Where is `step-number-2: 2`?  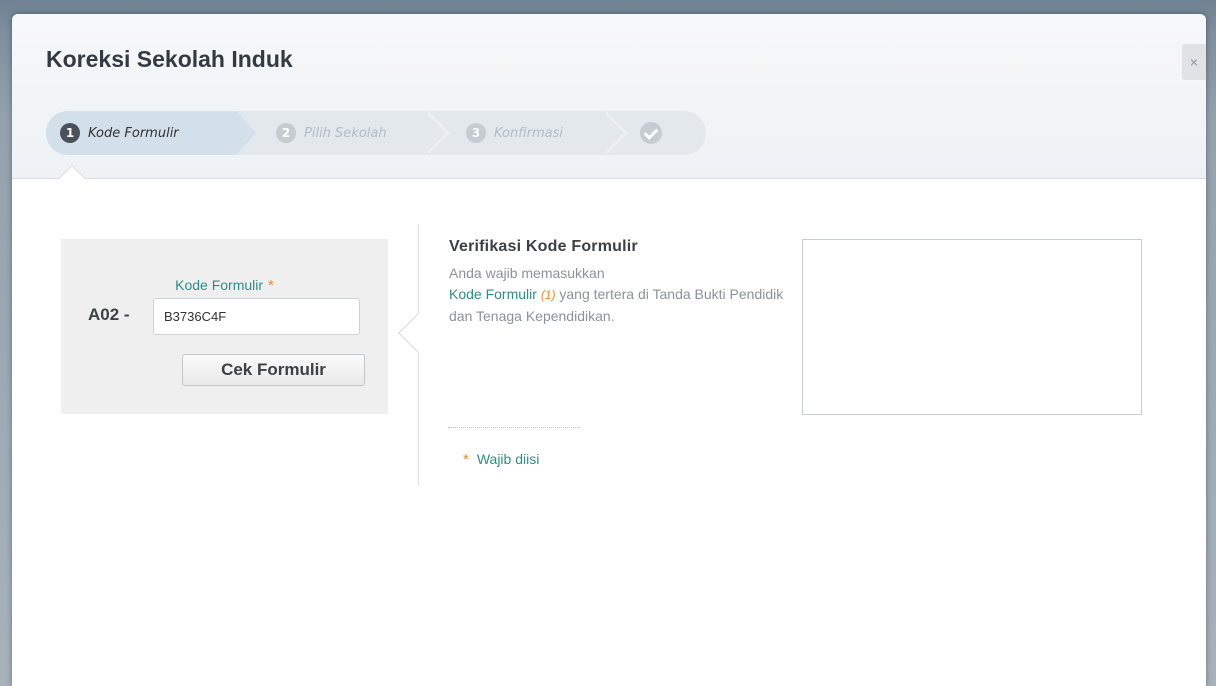 step-number-2: 2 is located at coordinates (286, 133).